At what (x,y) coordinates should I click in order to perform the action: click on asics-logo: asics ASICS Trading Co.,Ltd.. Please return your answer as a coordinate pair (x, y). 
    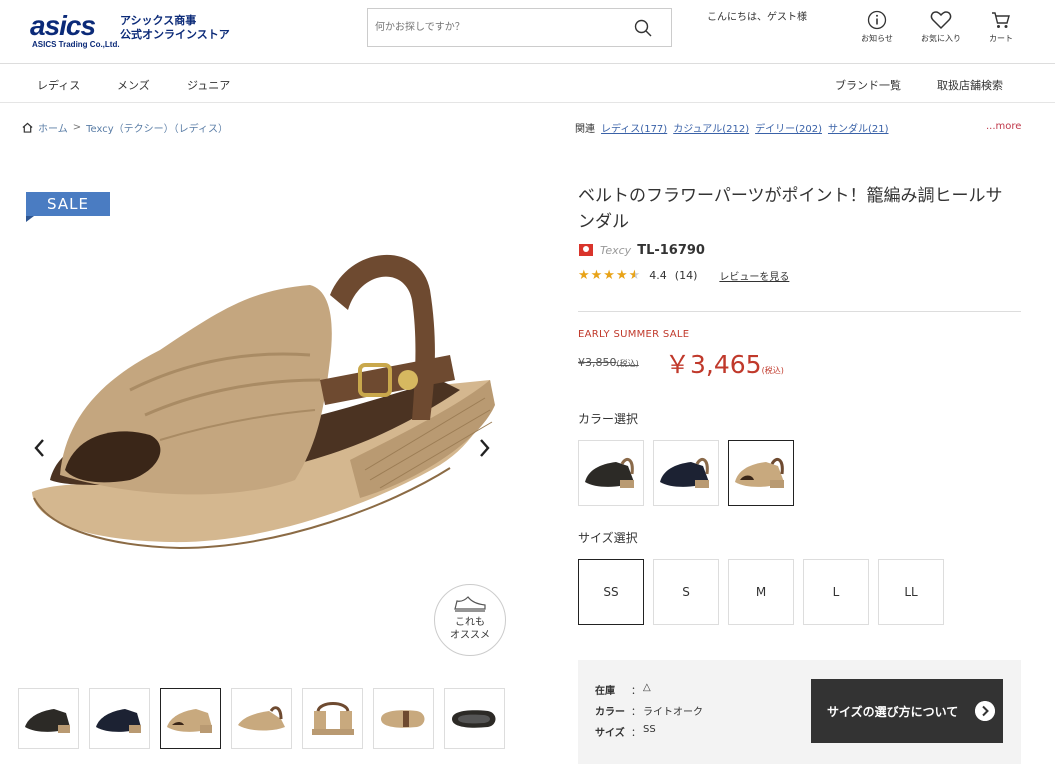
    Looking at the image, I should click on (75, 30).